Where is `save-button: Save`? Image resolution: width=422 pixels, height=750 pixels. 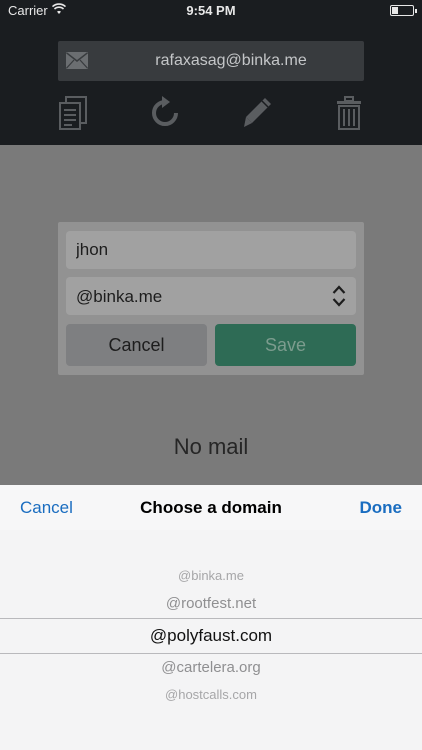
save-button: Save is located at coordinates (285, 345).